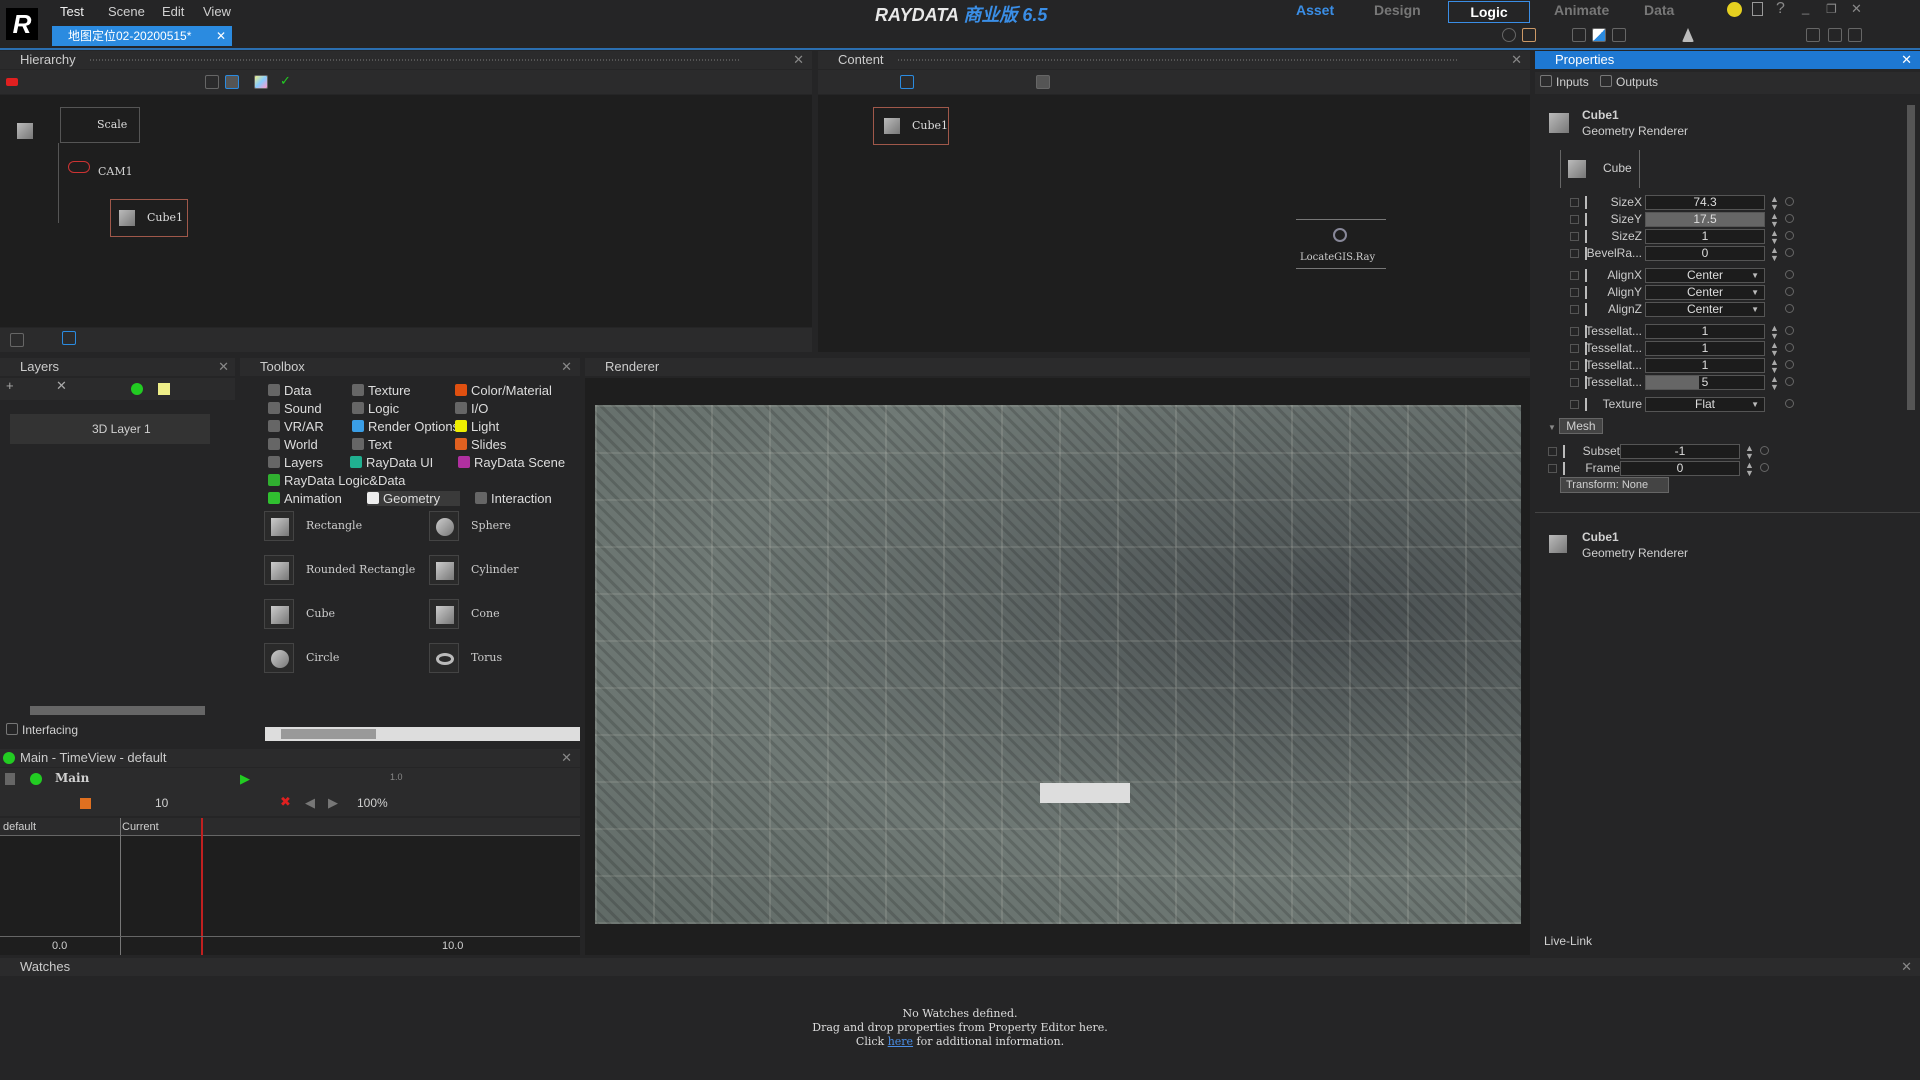  I want to click on hierarchy-node-scale: Scale, so click(100, 125).